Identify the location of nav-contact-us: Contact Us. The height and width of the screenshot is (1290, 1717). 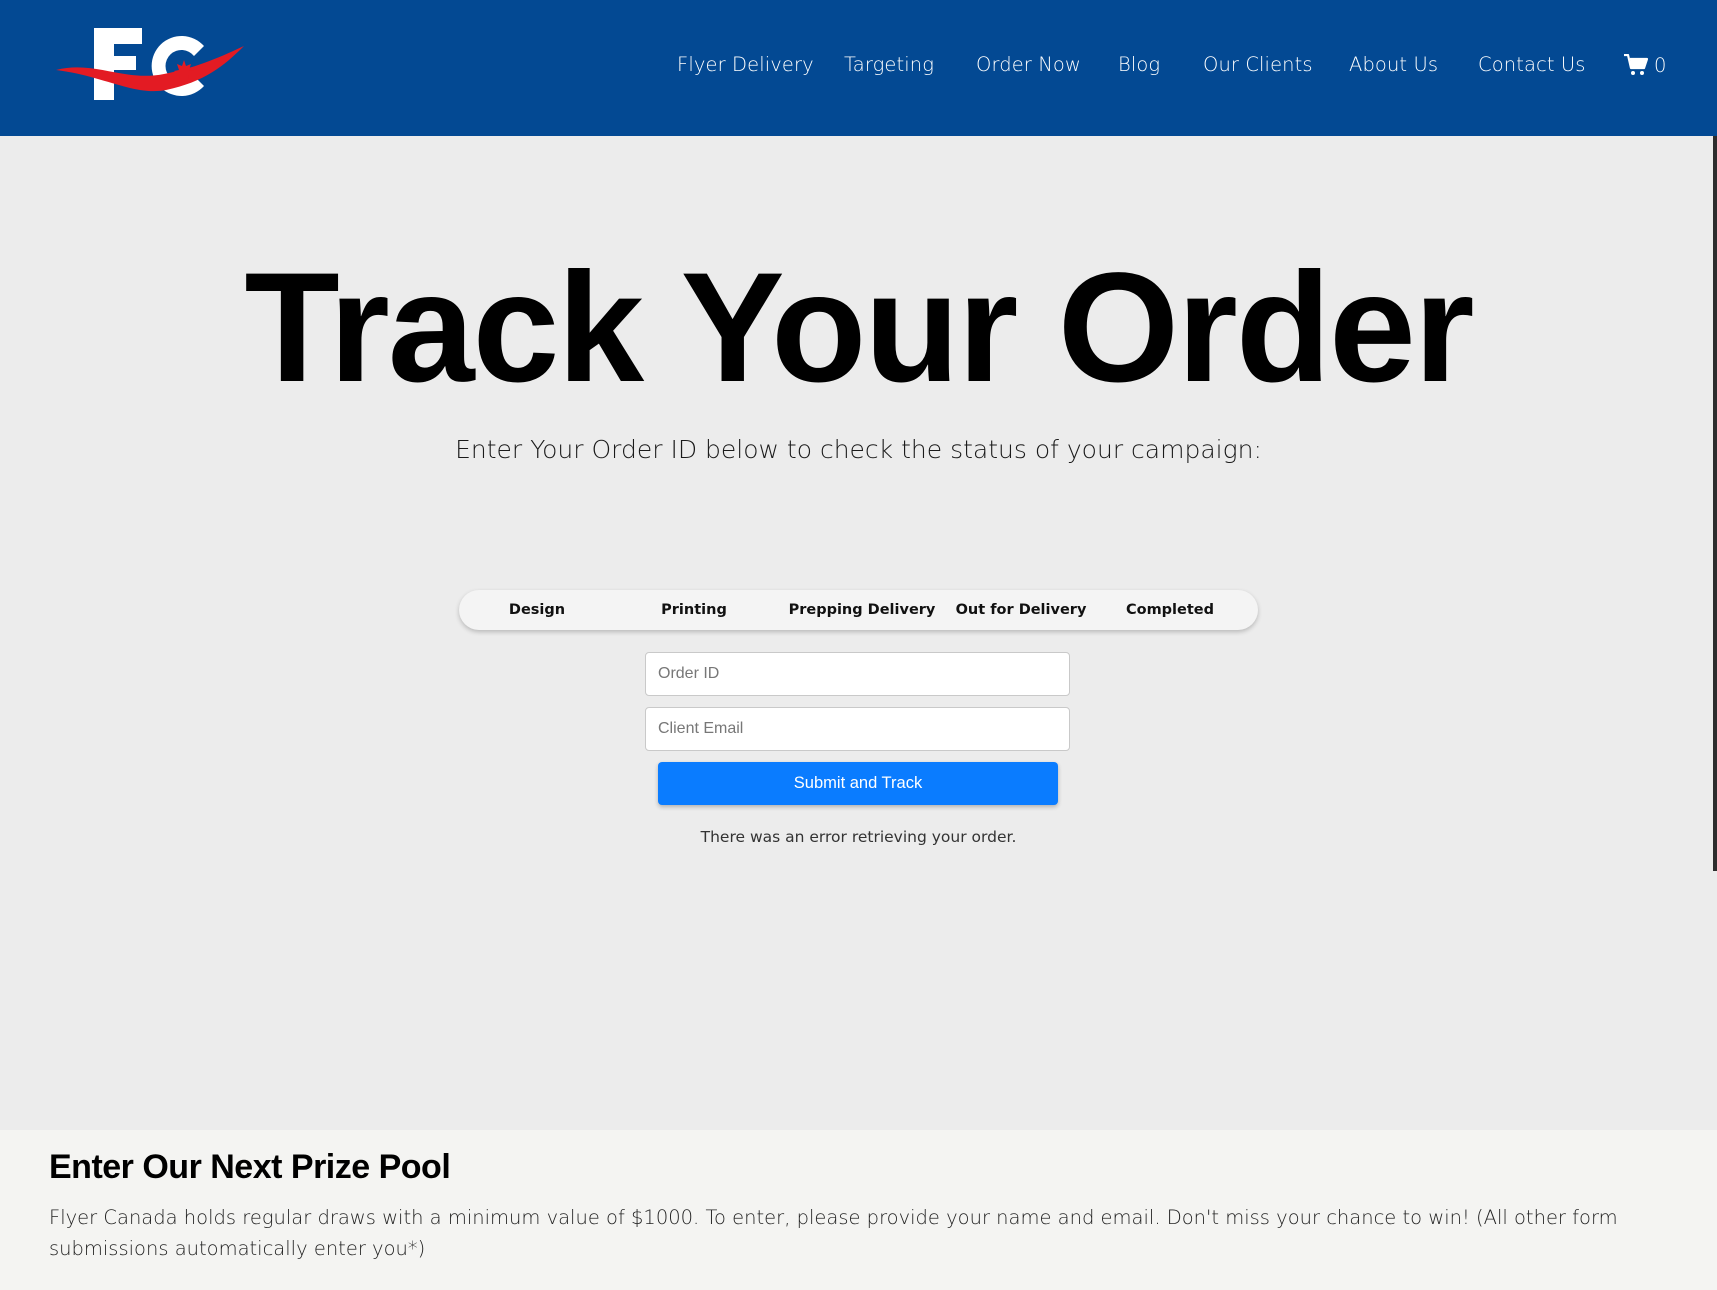
(1532, 65).